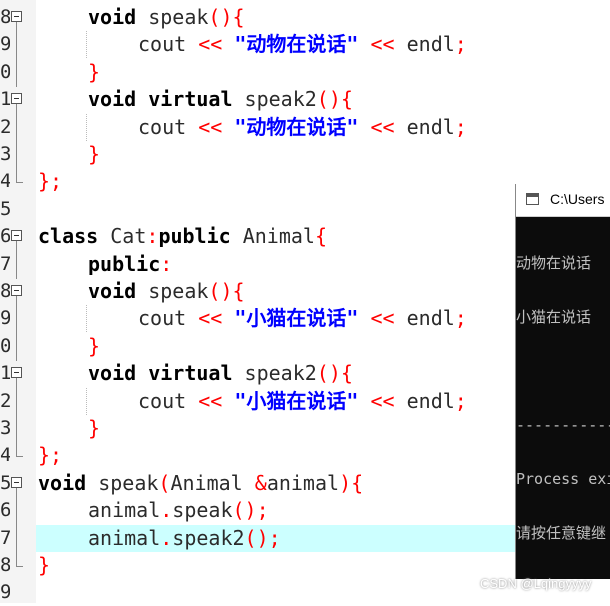 The image size is (610, 606). Describe the element at coordinates (260, 482) in the screenshot. I see `operator: &` at that location.